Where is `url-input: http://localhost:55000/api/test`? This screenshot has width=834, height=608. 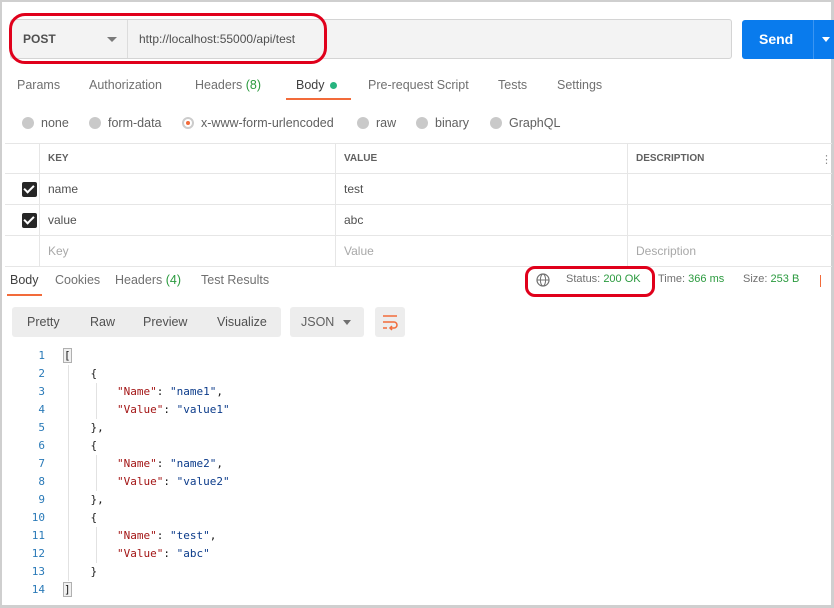
url-input: http://localhost:55000/api/test is located at coordinates (217, 39).